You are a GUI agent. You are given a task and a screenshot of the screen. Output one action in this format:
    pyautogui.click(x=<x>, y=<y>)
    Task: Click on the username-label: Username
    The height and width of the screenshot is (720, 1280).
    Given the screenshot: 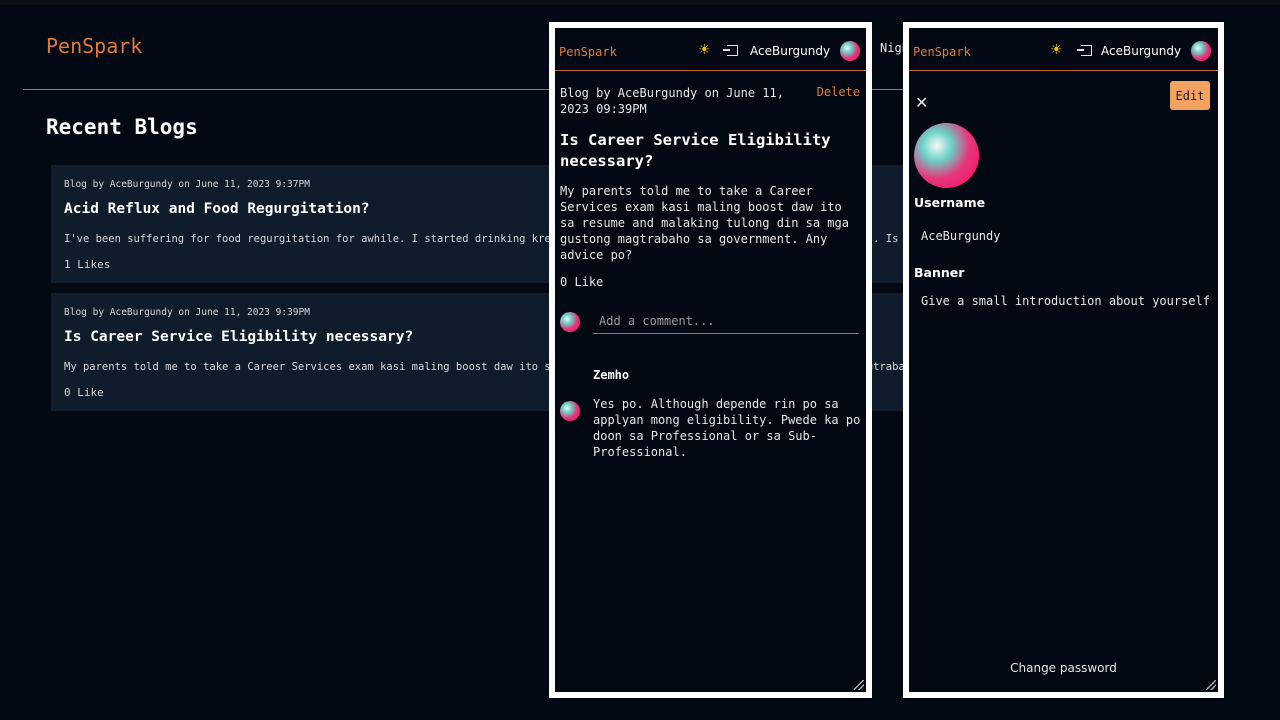 What is the action you would take?
    pyautogui.click(x=950, y=202)
    